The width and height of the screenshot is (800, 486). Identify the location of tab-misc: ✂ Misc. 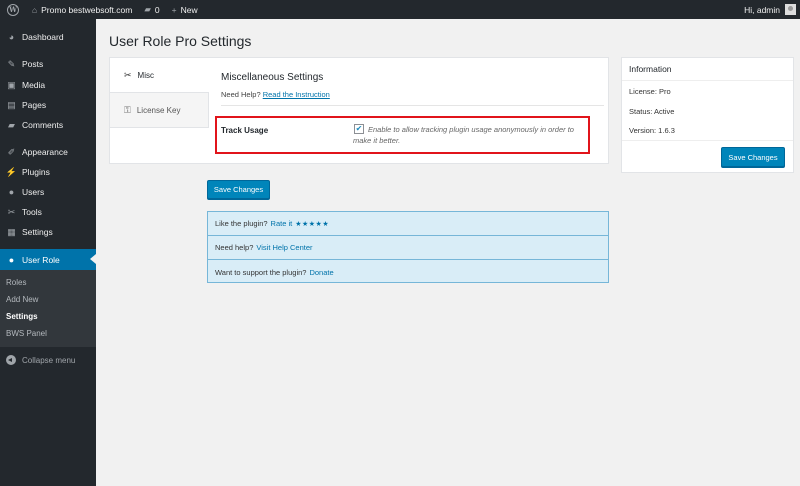
(159, 75).